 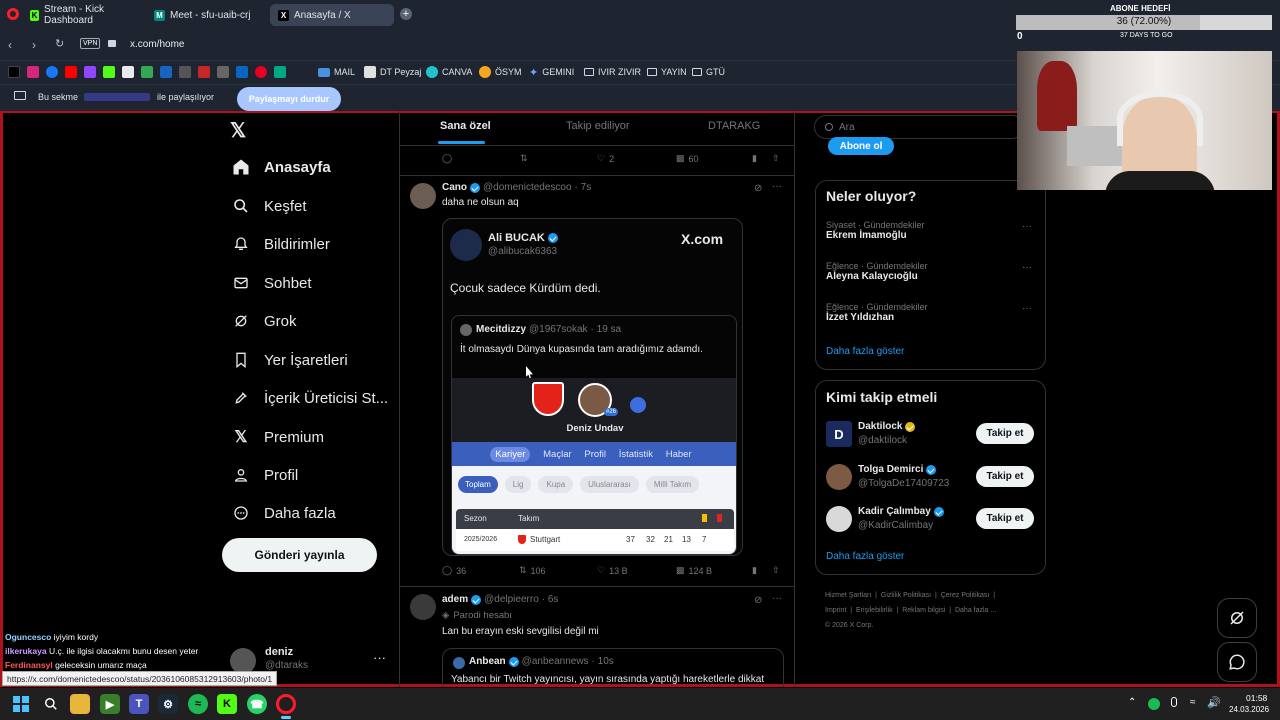 What do you see at coordinates (265, 475) in the screenshot?
I see `nav-item-profile: Profil` at bounding box center [265, 475].